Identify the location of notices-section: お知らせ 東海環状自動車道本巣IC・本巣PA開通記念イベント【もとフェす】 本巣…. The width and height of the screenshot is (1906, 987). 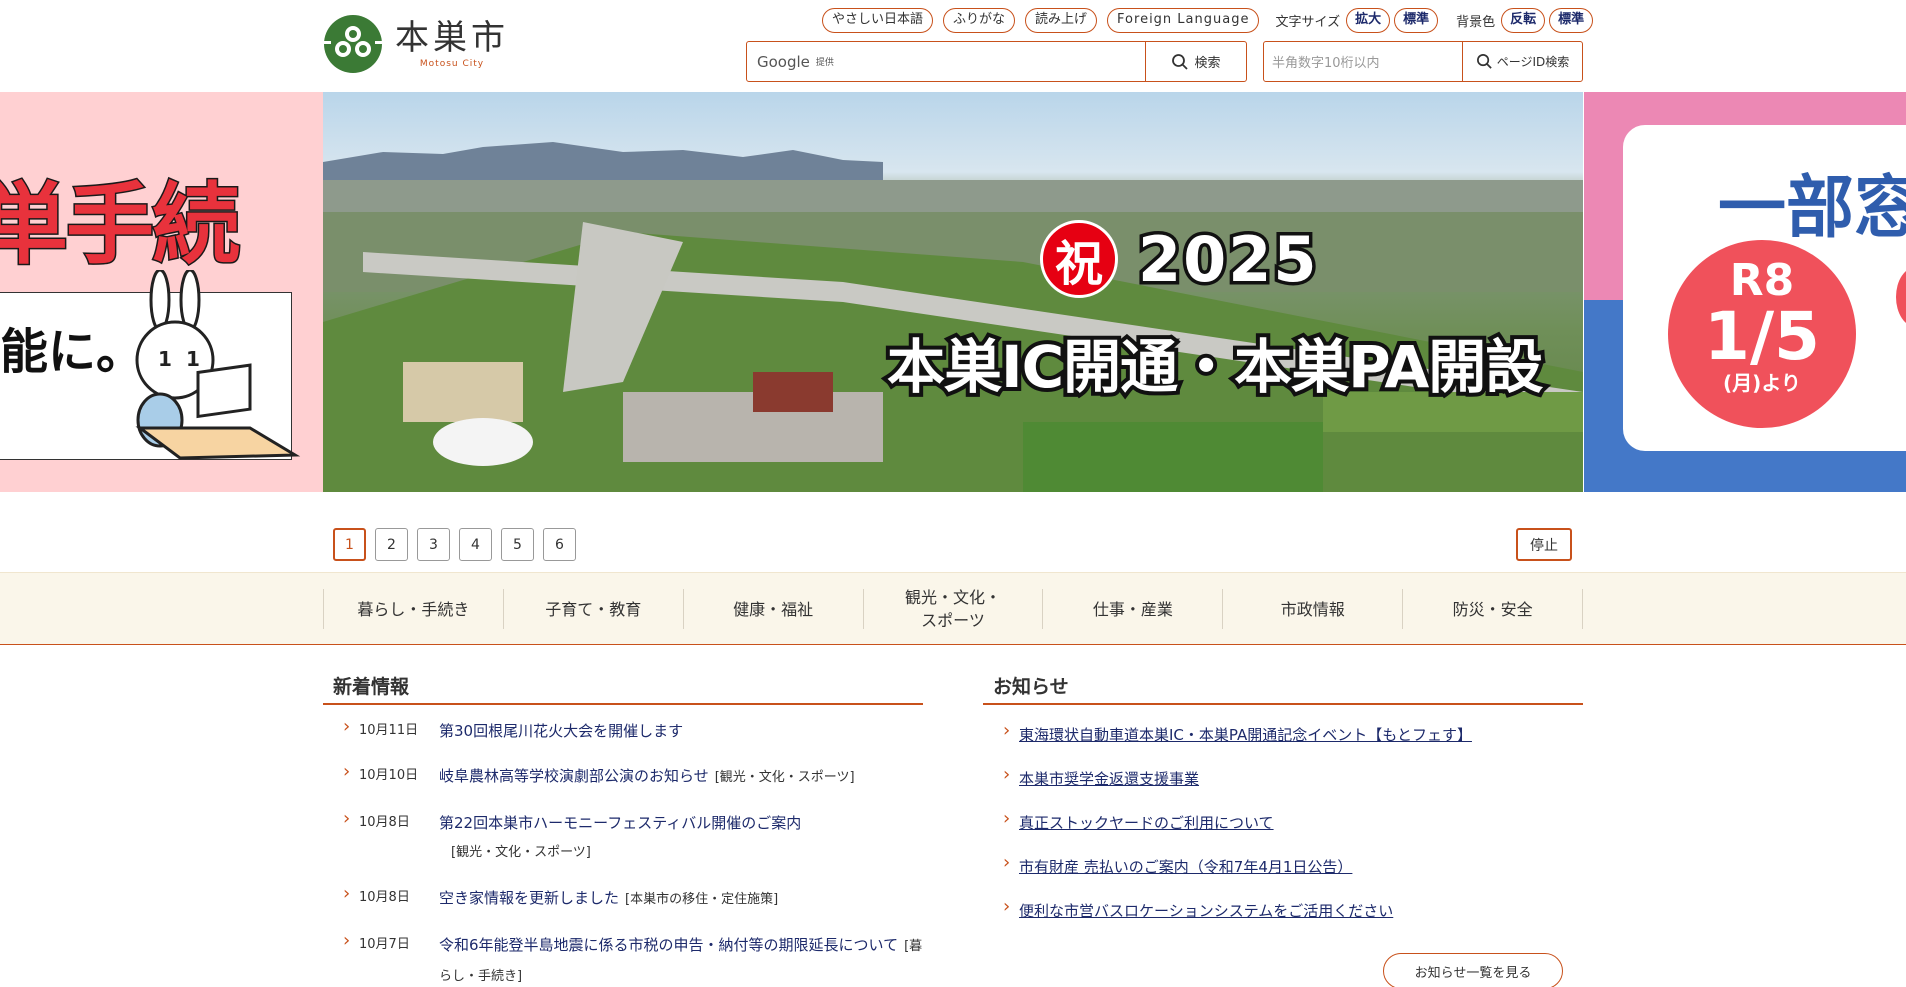
(1283, 803).